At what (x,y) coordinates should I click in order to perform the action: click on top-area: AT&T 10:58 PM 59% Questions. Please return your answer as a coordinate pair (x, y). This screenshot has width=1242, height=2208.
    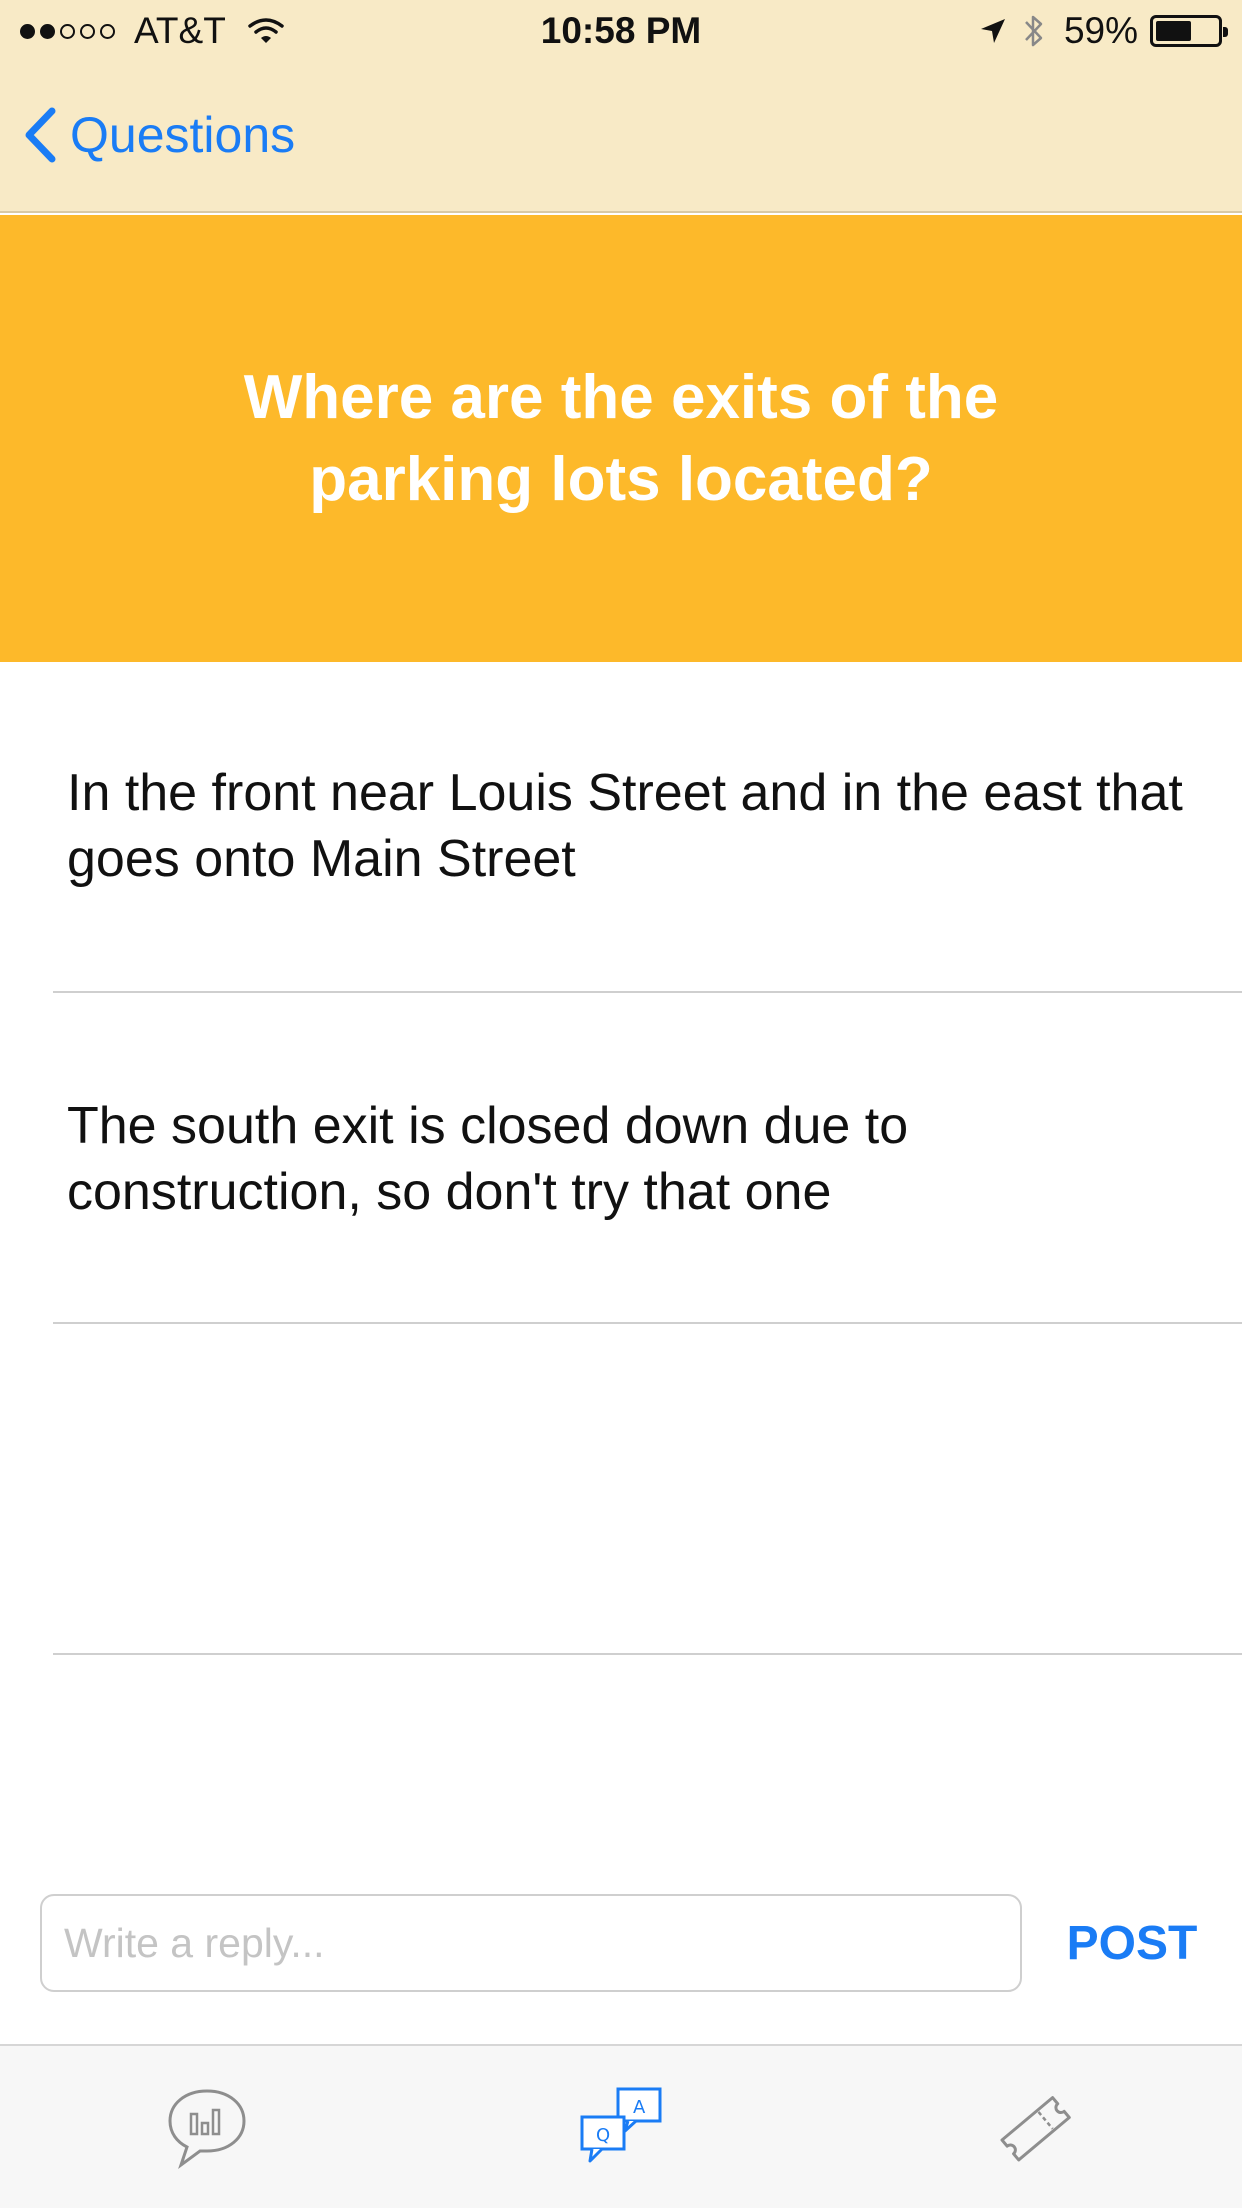
    Looking at the image, I should click on (621, 106).